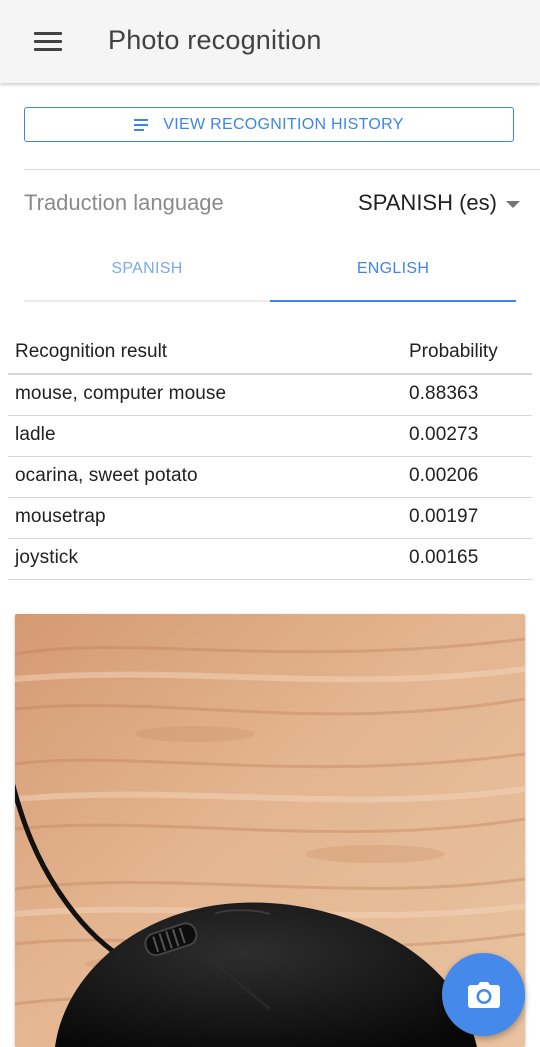 The image size is (540, 1047). Describe the element at coordinates (91, 351) in the screenshot. I see `header-recognition-result: Recognition result` at that location.